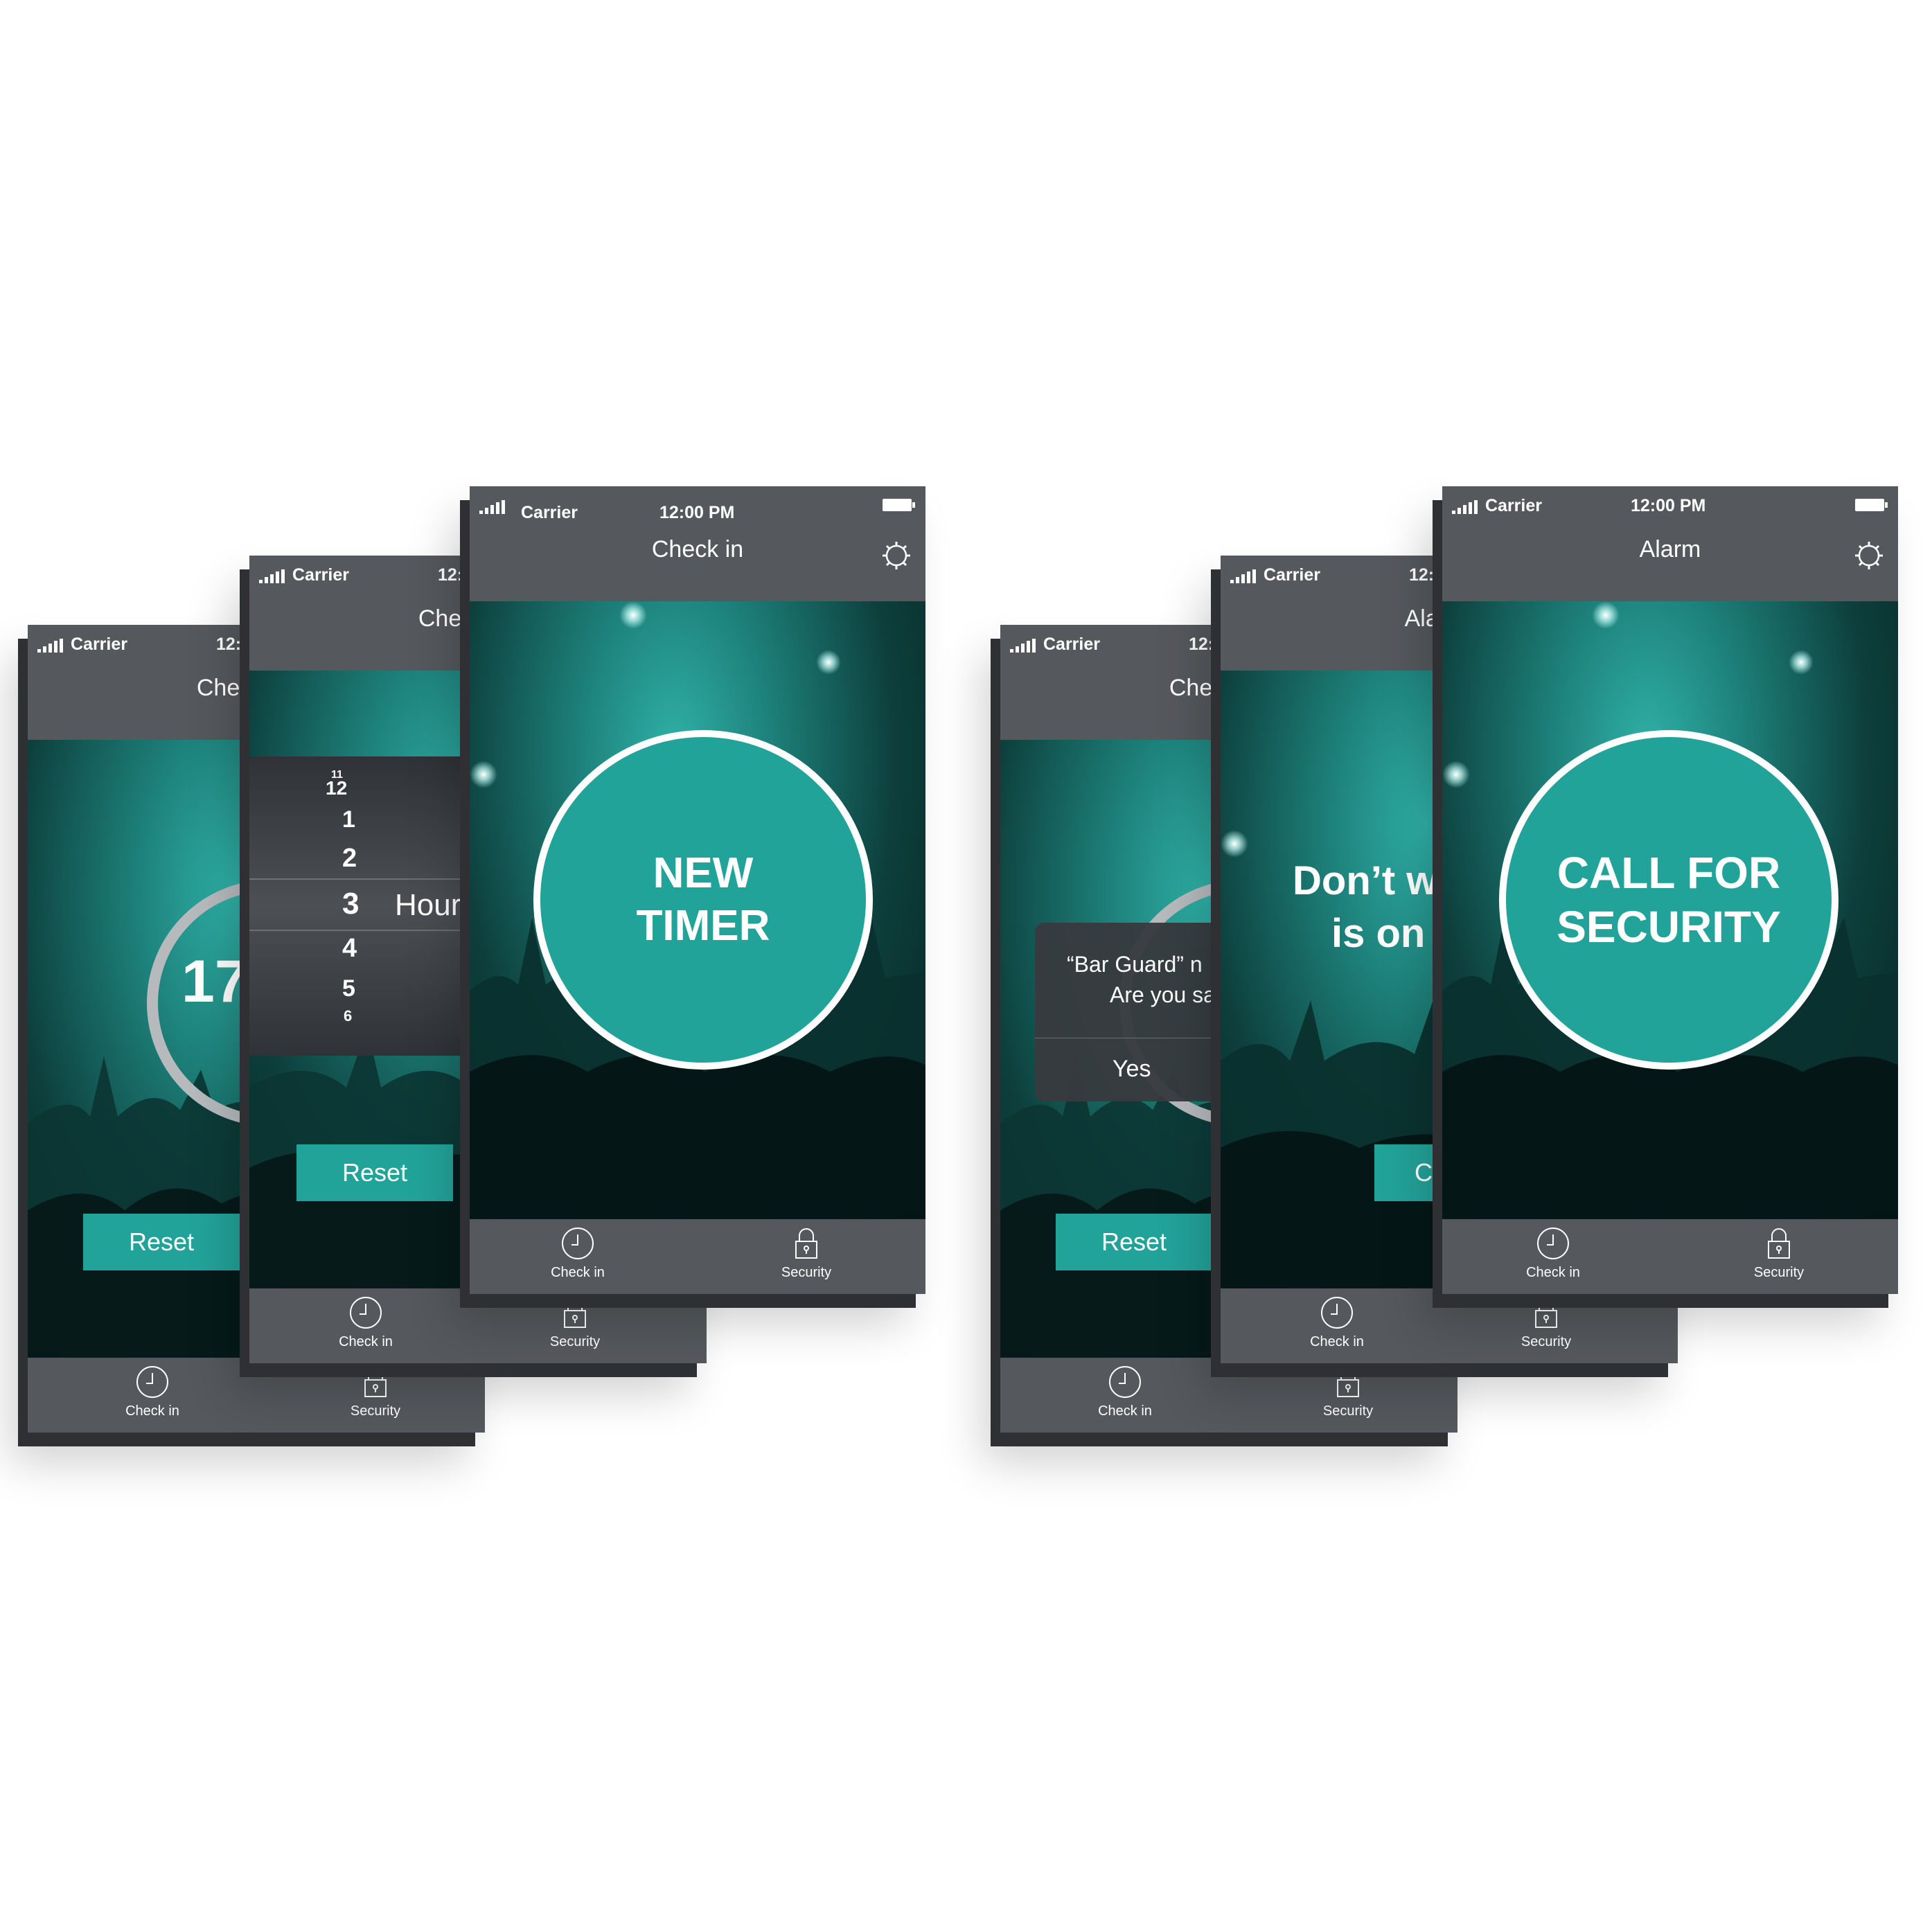 The height and width of the screenshot is (1932, 1932). I want to click on circle-text-line2: TIMER, so click(703, 926).